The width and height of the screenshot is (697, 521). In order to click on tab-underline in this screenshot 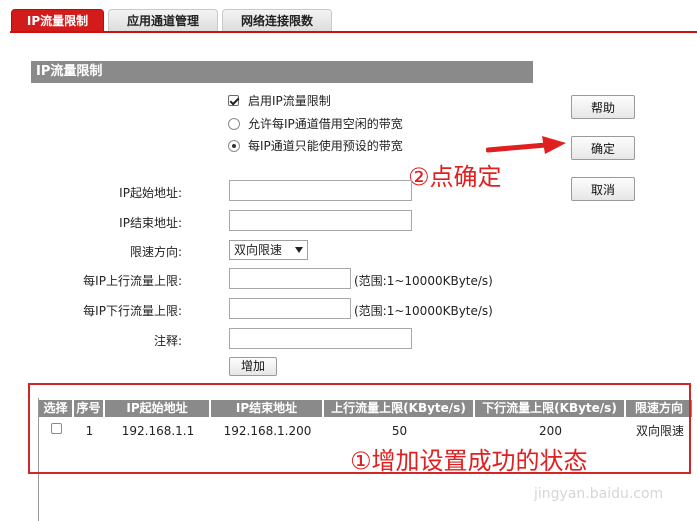, I will do `click(353, 32)`.